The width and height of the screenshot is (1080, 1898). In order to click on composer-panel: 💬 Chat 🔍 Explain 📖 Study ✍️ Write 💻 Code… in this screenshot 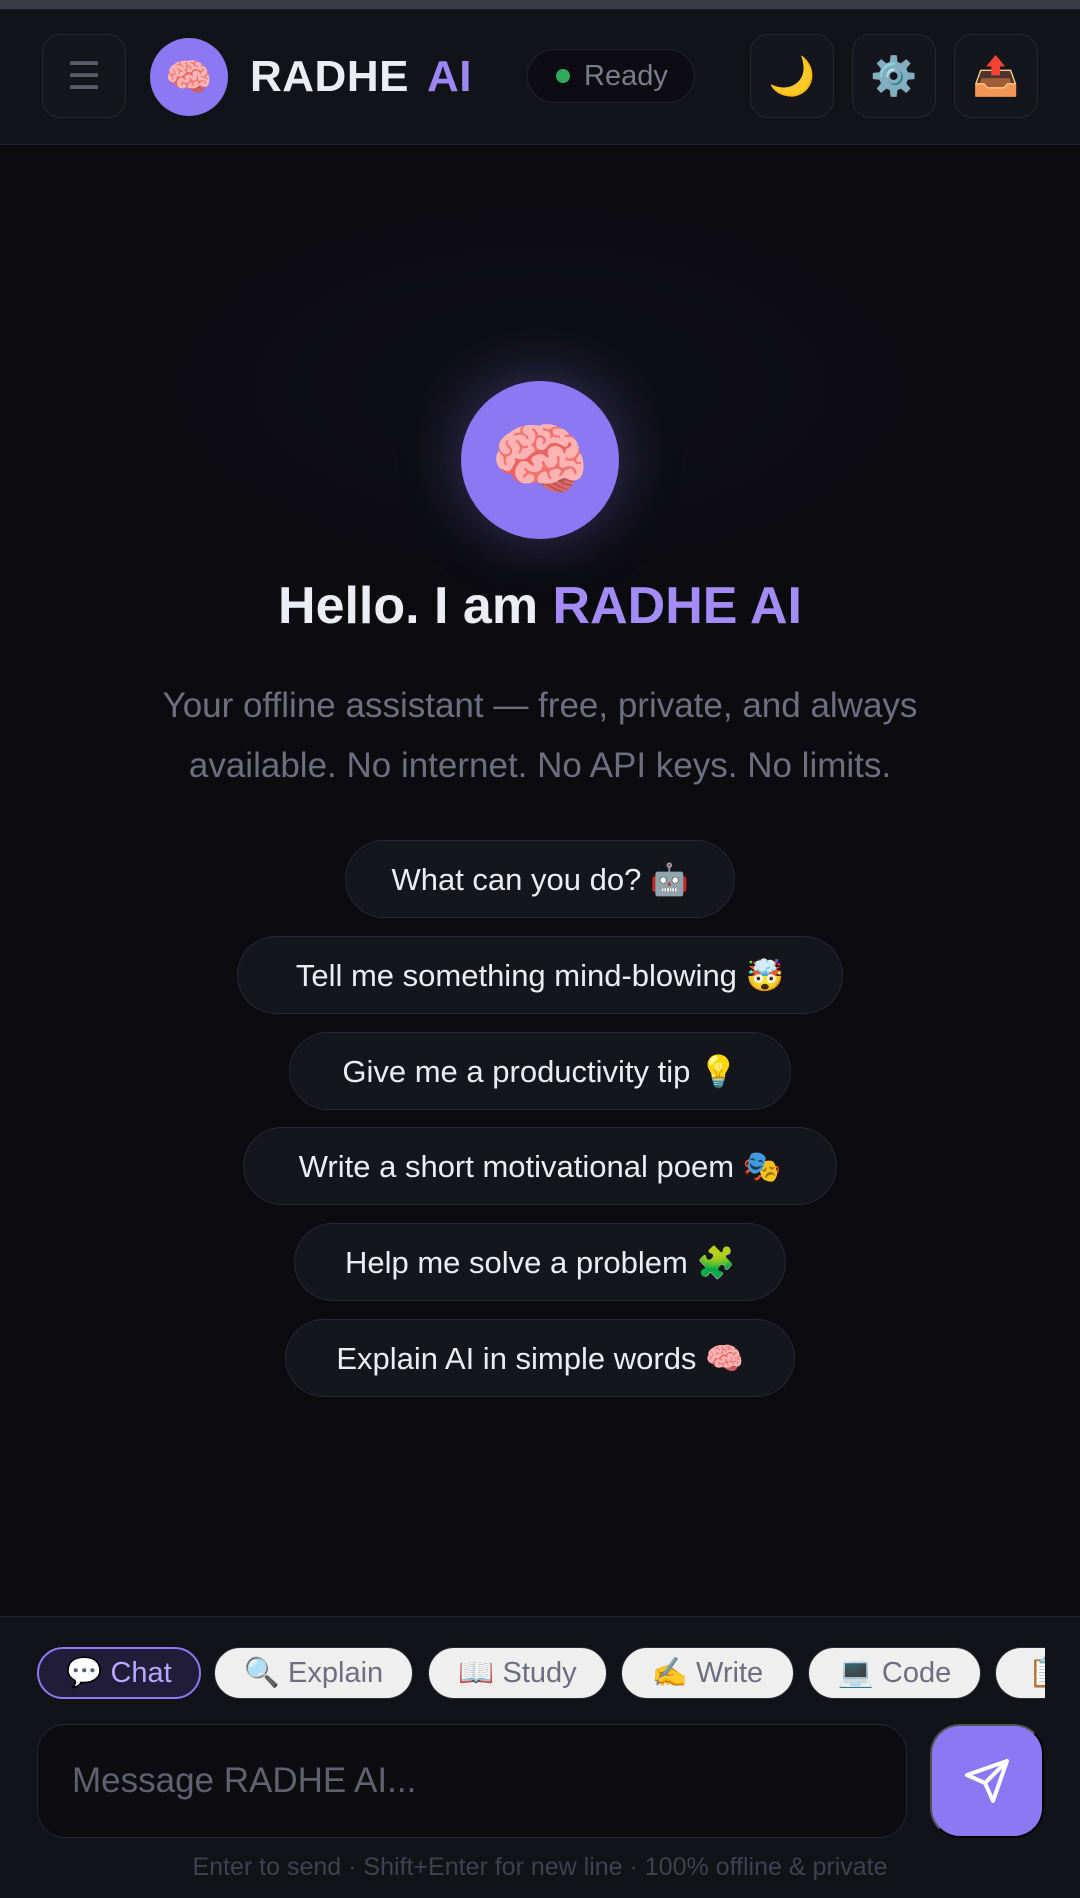, I will do `click(540, 1757)`.